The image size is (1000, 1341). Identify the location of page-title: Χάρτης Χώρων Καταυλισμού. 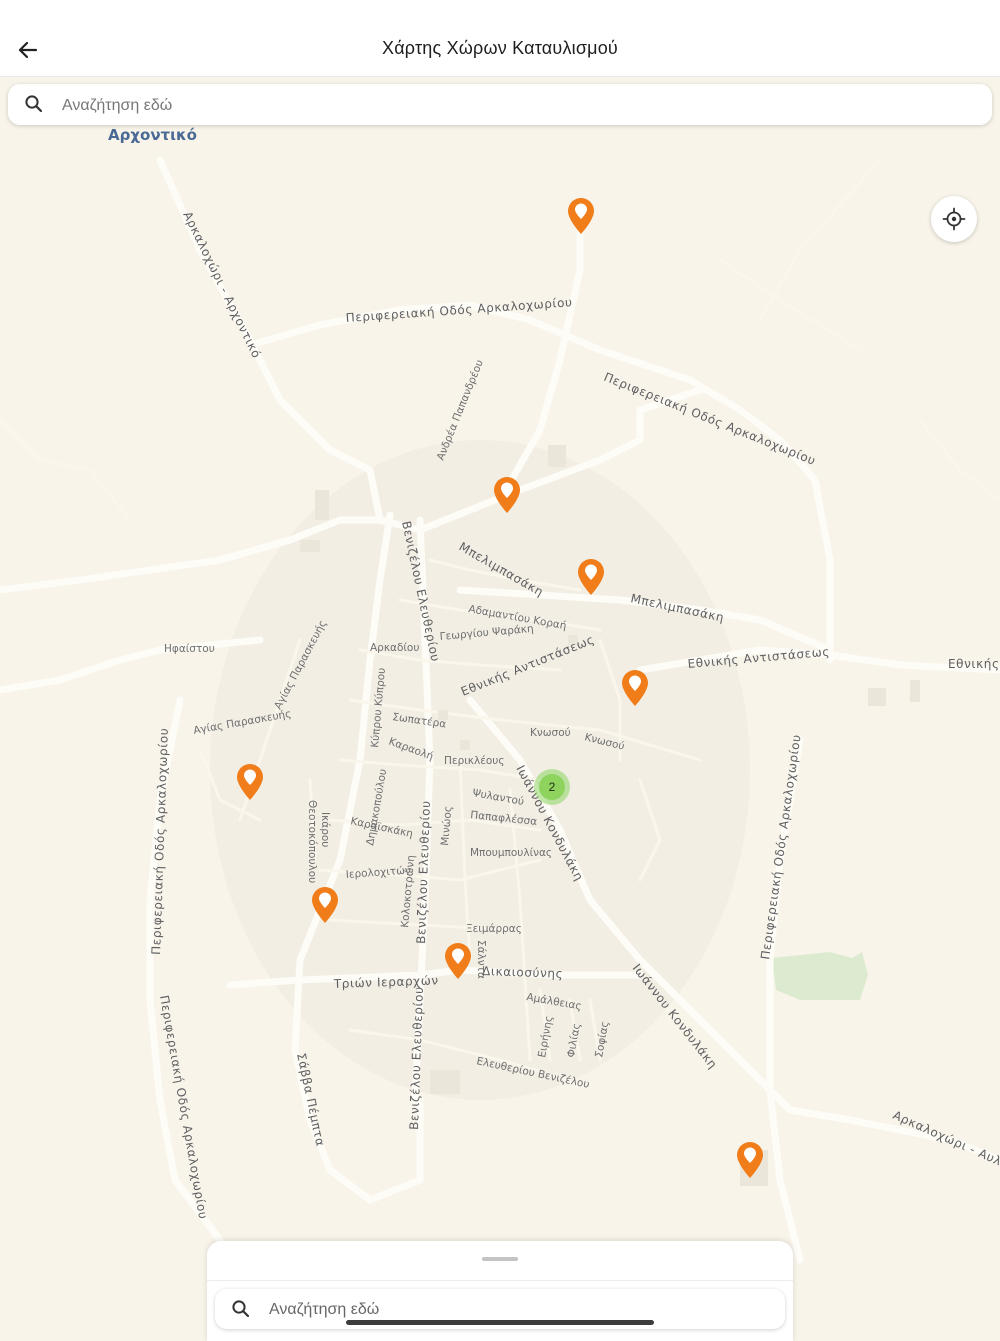
(500, 48).